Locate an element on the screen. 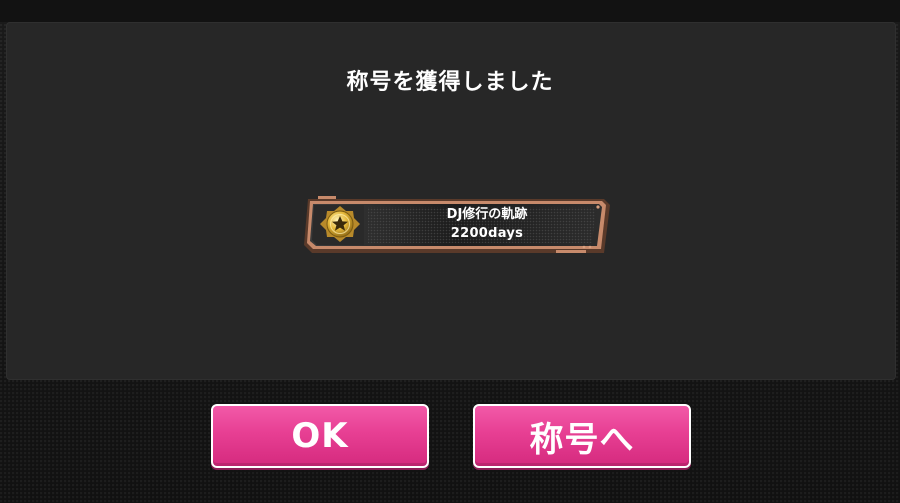 This screenshot has width=900, height=503. go-to-titles-button: 称号へ is located at coordinates (582, 436).